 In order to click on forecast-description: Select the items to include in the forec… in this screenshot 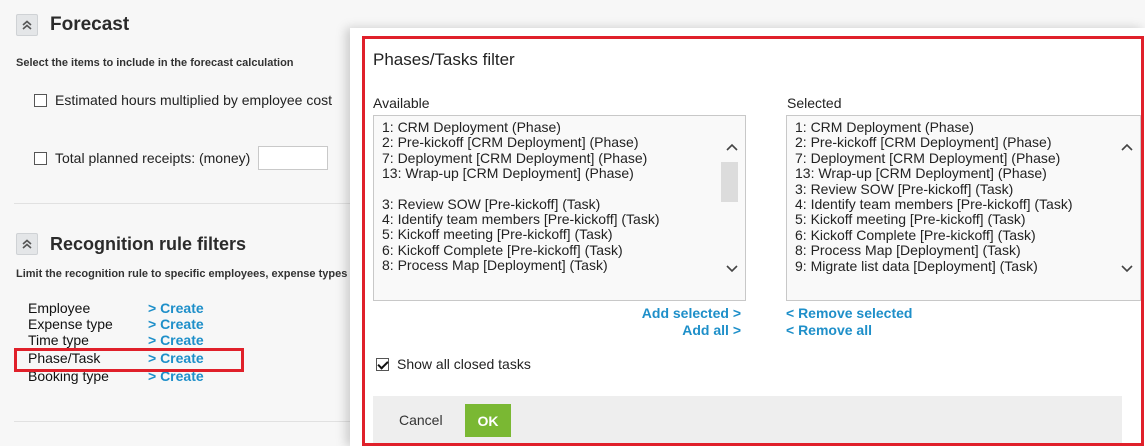, I will do `click(155, 63)`.